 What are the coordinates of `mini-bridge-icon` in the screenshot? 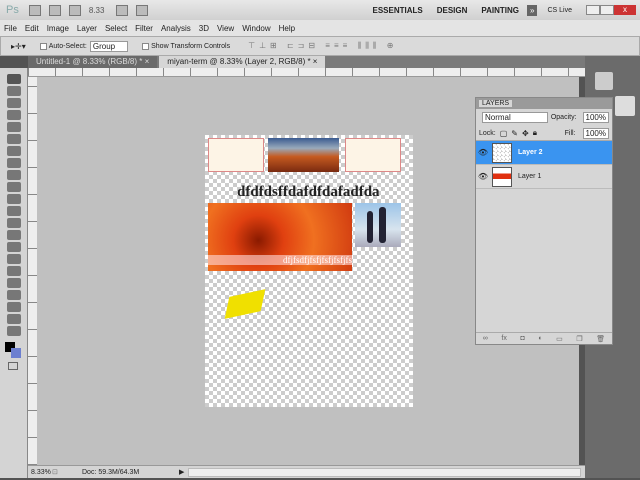 It's located at (54, 10).